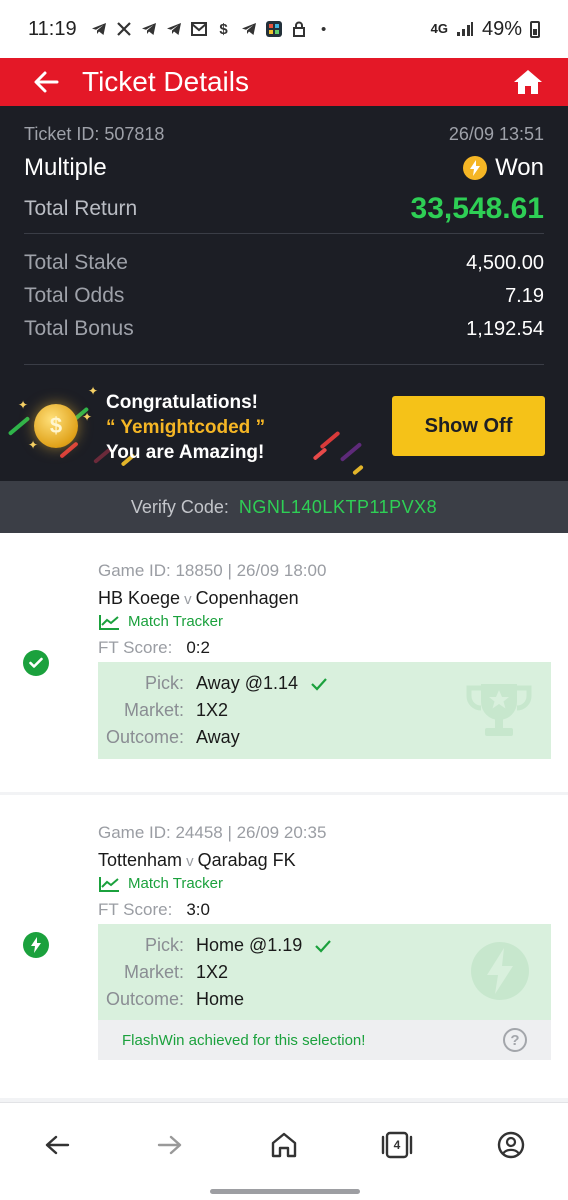  Describe the element at coordinates (284, 29) in the screenshot. I see `status-bar: 11:19 $ • 4G 49%` at that location.